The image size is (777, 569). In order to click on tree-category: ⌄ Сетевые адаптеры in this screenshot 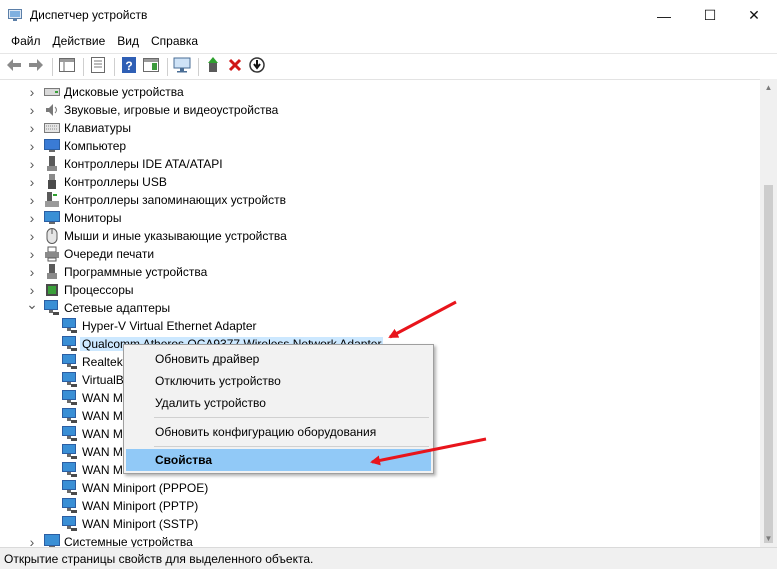, I will do `click(98, 306)`.